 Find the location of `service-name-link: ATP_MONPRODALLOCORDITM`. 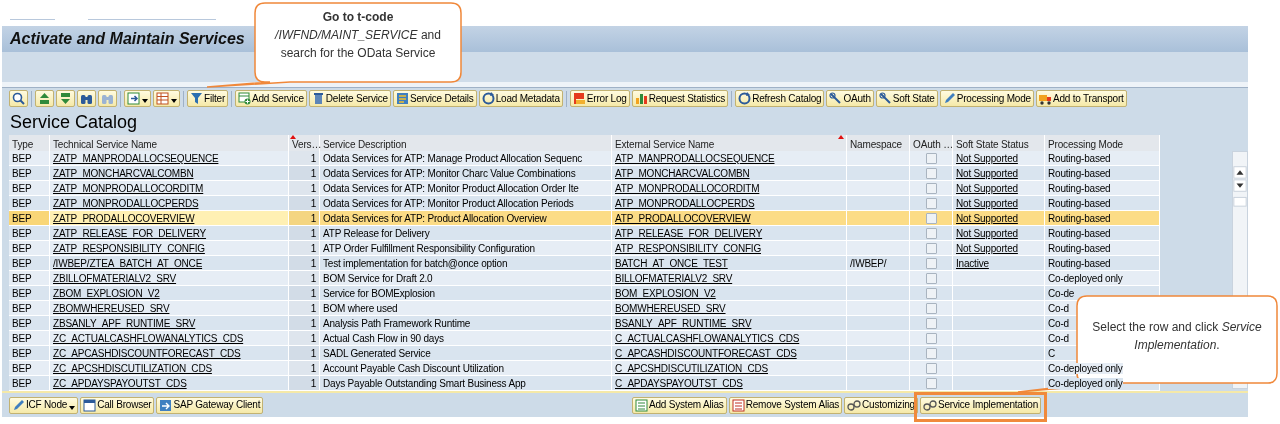

service-name-link: ATP_MONPRODALLOCORDITM is located at coordinates (687, 188).